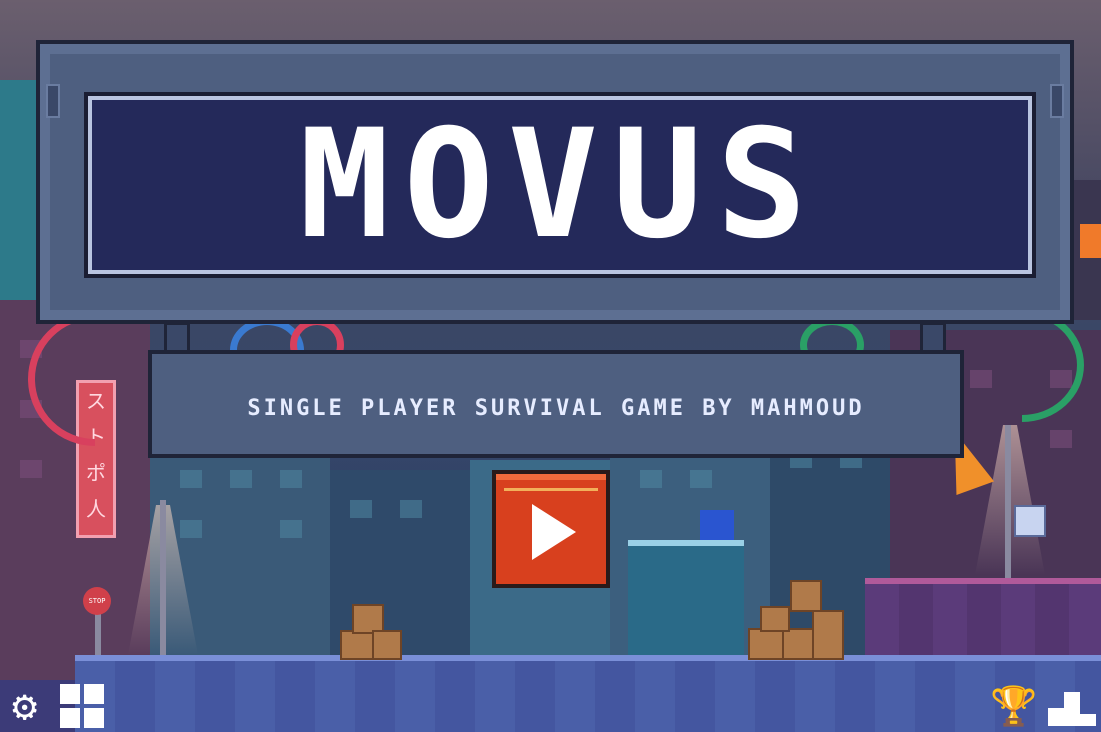 This screenshot has height=732, width=1101. I want to click on leaderboard-button, so click(1073, 706).